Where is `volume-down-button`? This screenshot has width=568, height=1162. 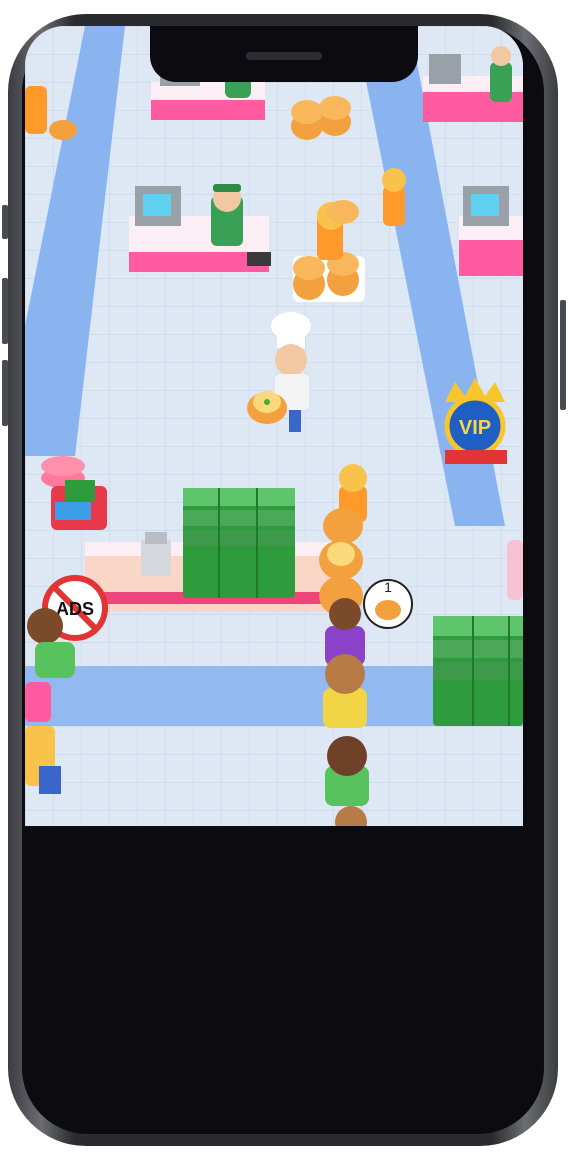
volume-down-button is located at coordinates (5, 393).